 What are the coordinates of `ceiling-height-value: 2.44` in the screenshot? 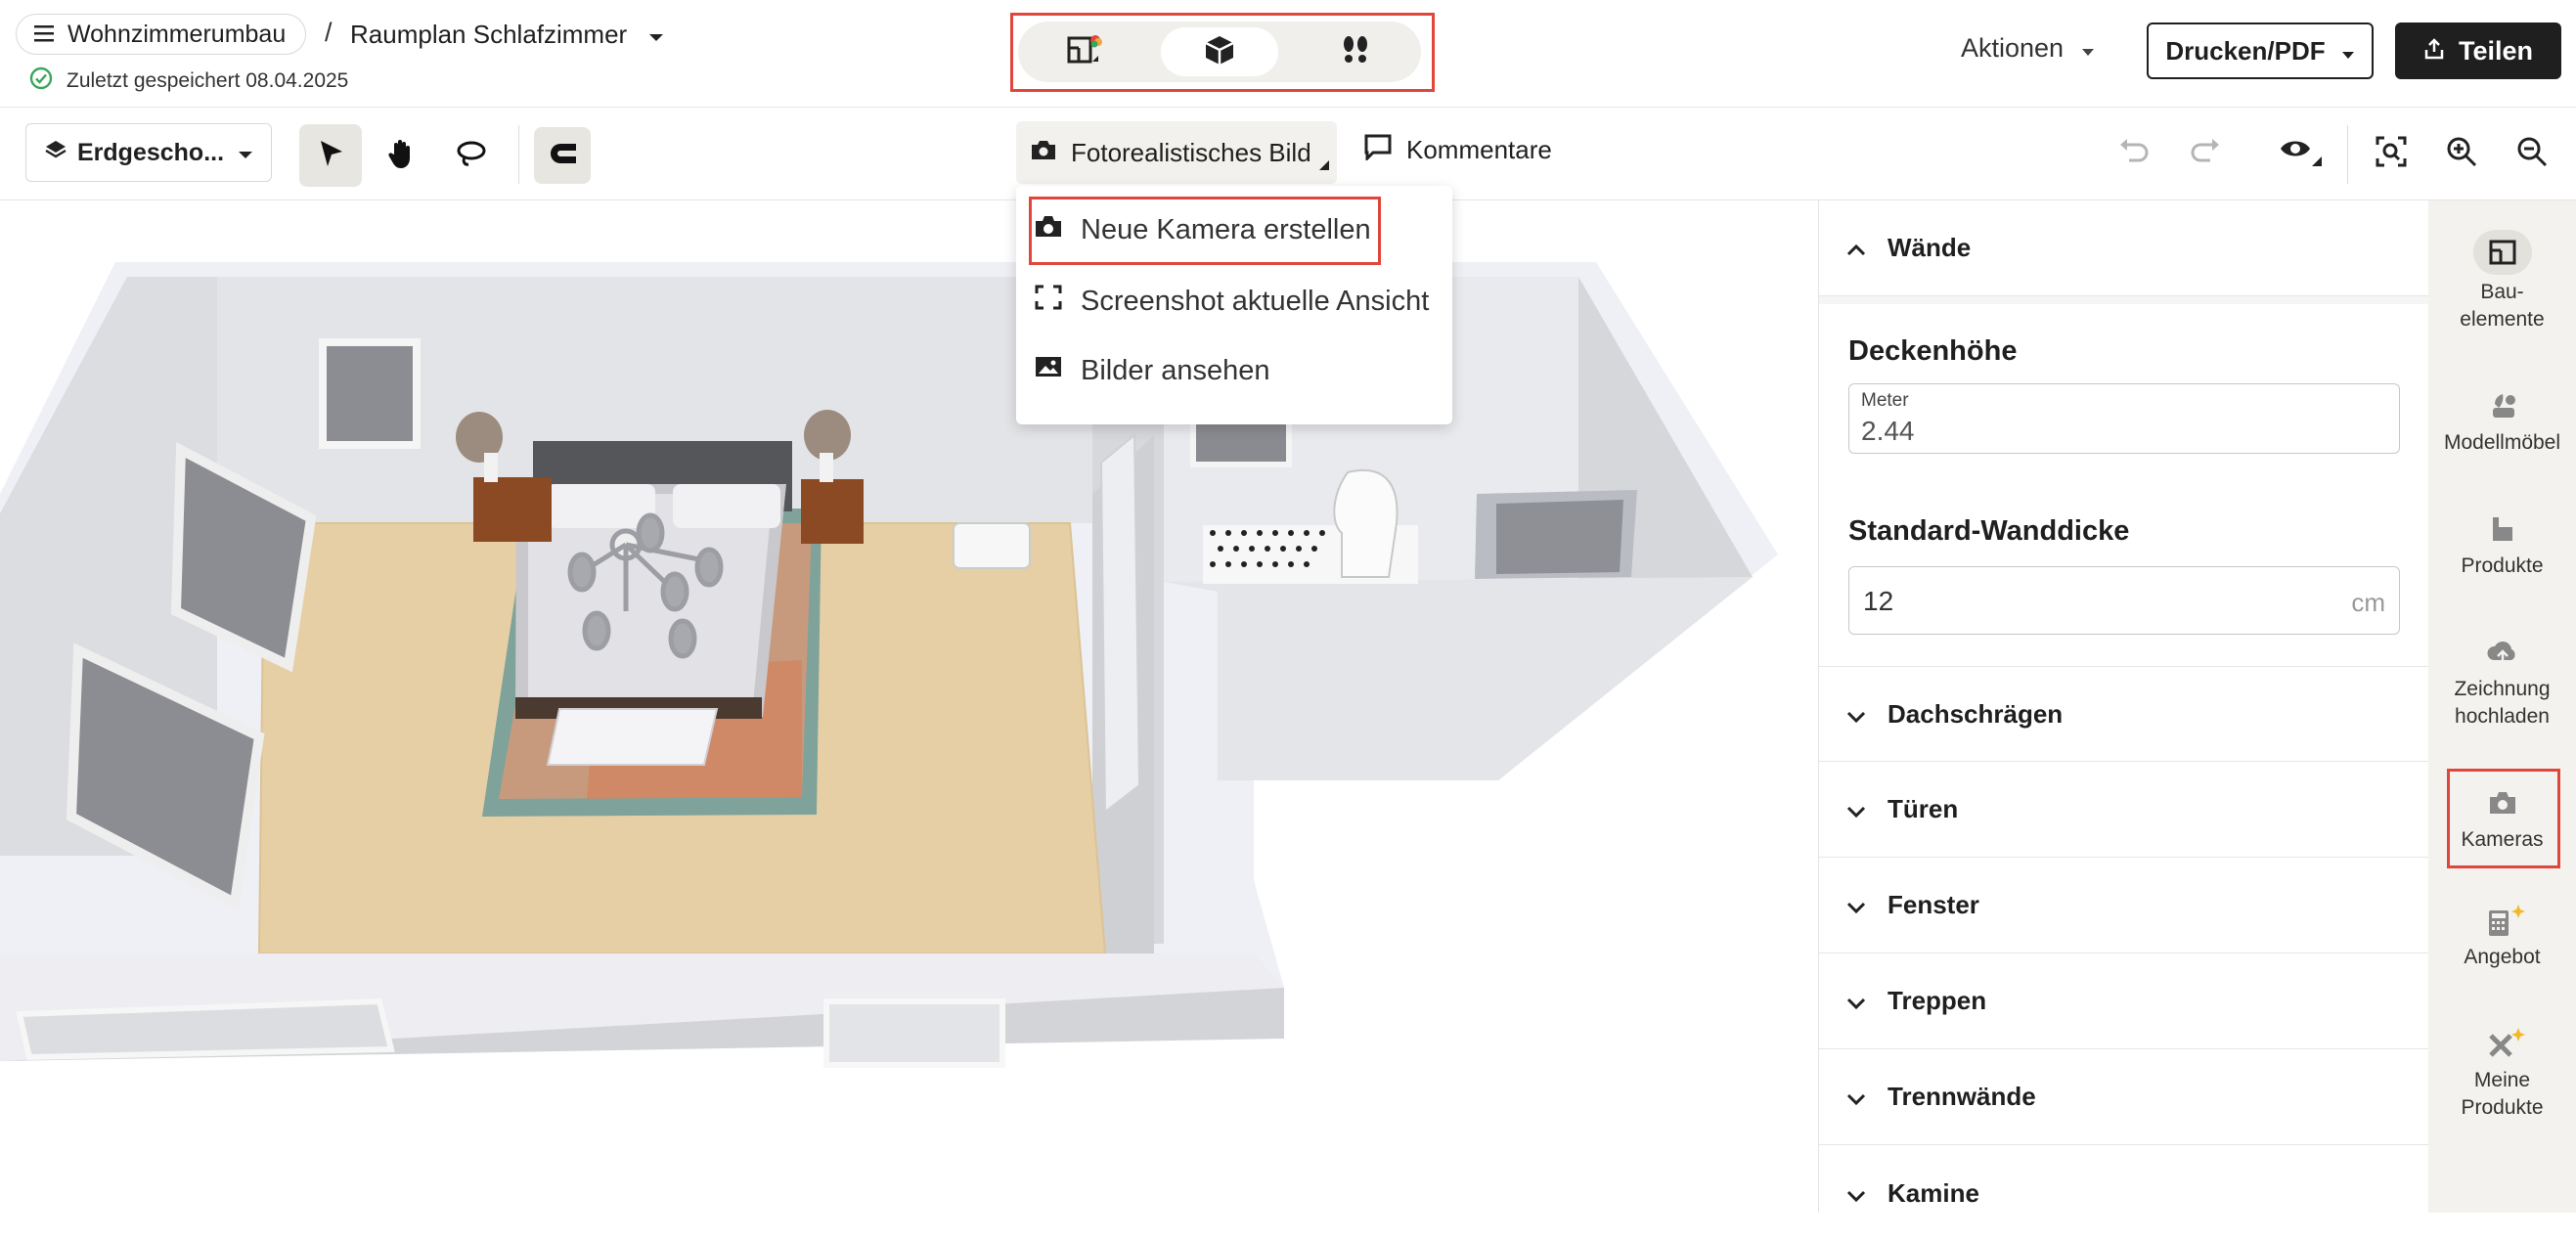 It's located at (1888, 431).